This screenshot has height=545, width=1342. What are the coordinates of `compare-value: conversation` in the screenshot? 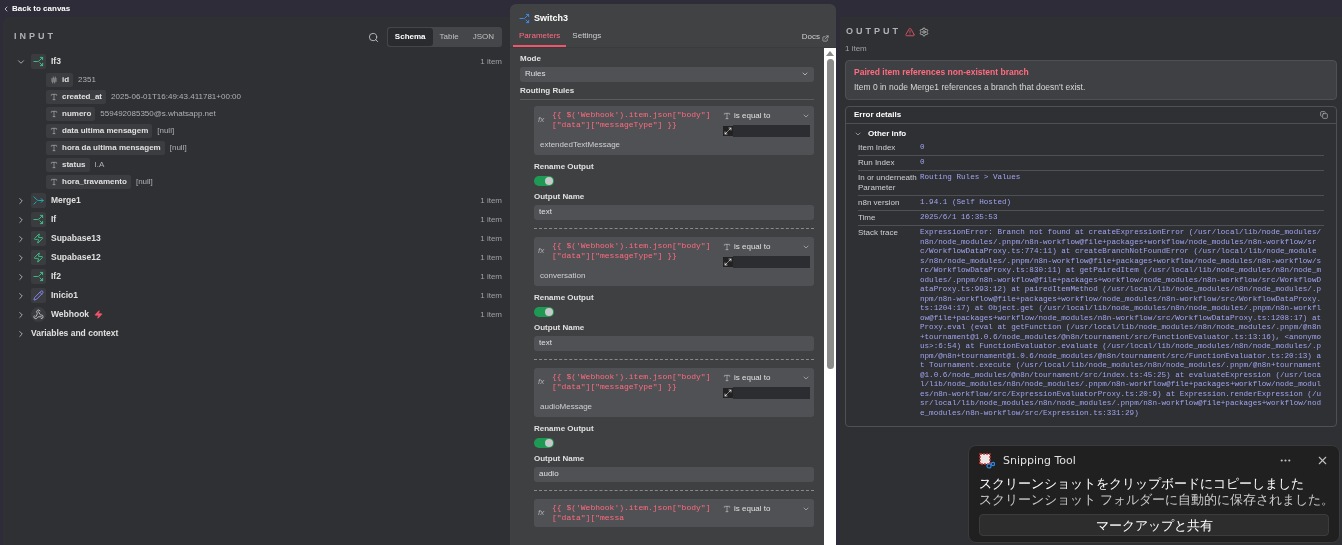 It's located at (674, 275).